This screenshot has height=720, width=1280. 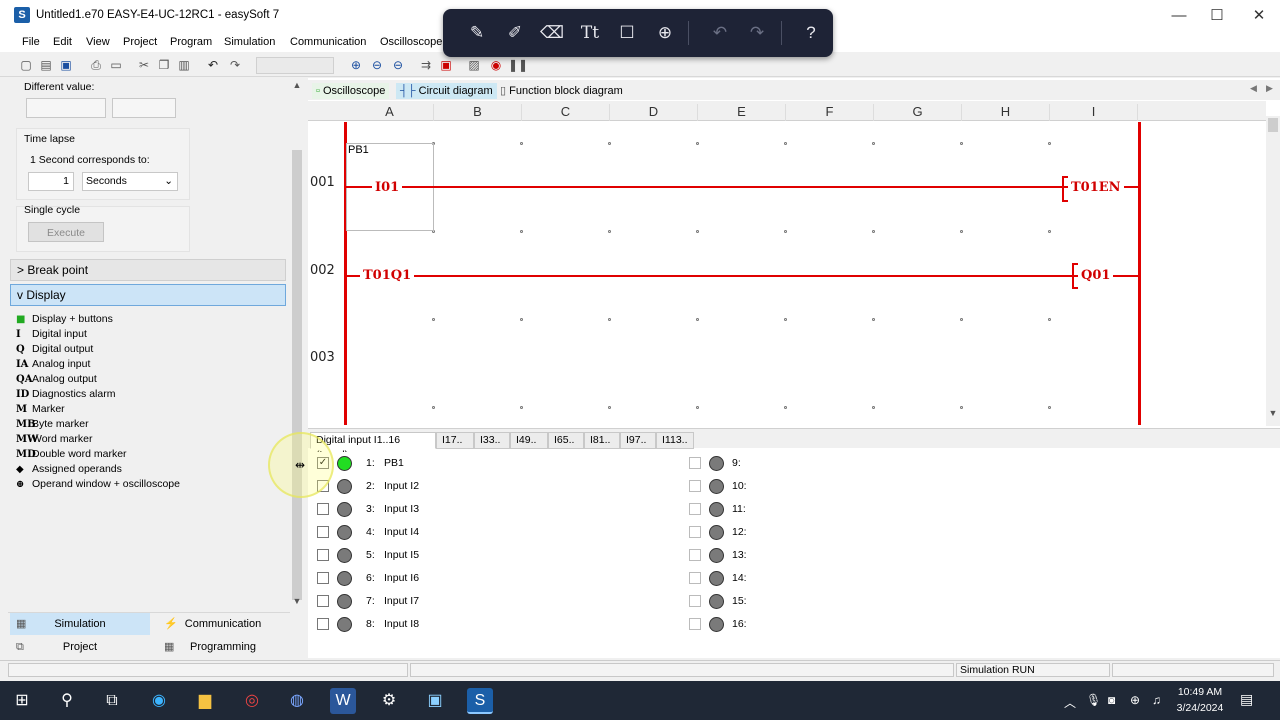 What do you see at coordinates (356, 65) in the screenshot?
I see `zoom-in-icon: ⊕` at bounding box center [356, 65].